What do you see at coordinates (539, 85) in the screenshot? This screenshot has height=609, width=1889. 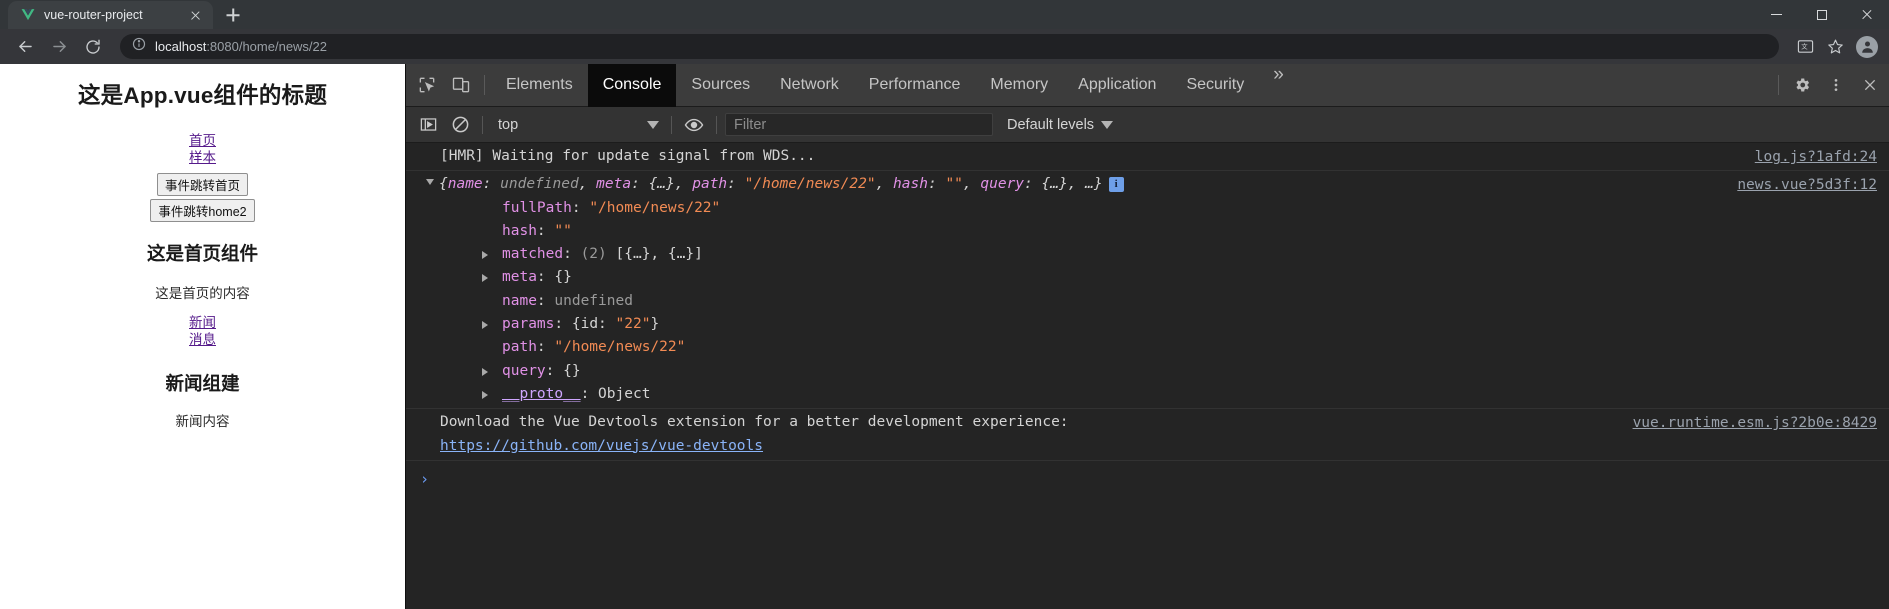 I see `tab-elements: Elements` at bounding box center [539, 85].